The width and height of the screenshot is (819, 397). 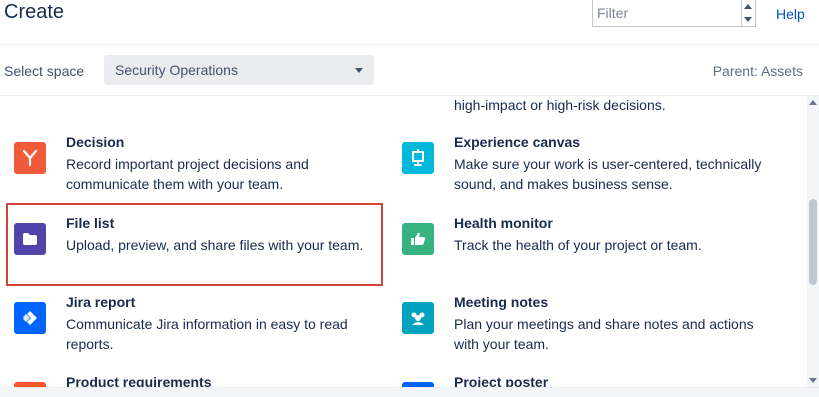 I want to click on people-icon, so click(x=418, y=318).